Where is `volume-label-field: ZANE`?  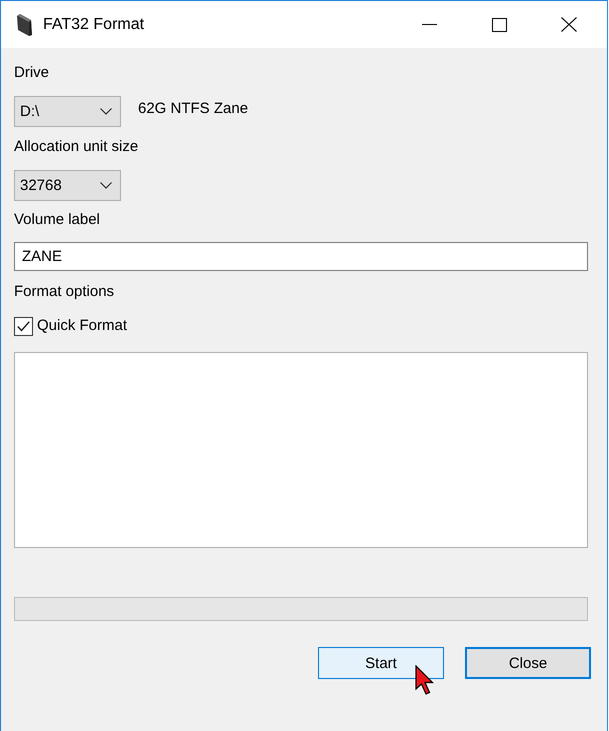
volume-label-field: ZANE is located at coordinates (301, 256).